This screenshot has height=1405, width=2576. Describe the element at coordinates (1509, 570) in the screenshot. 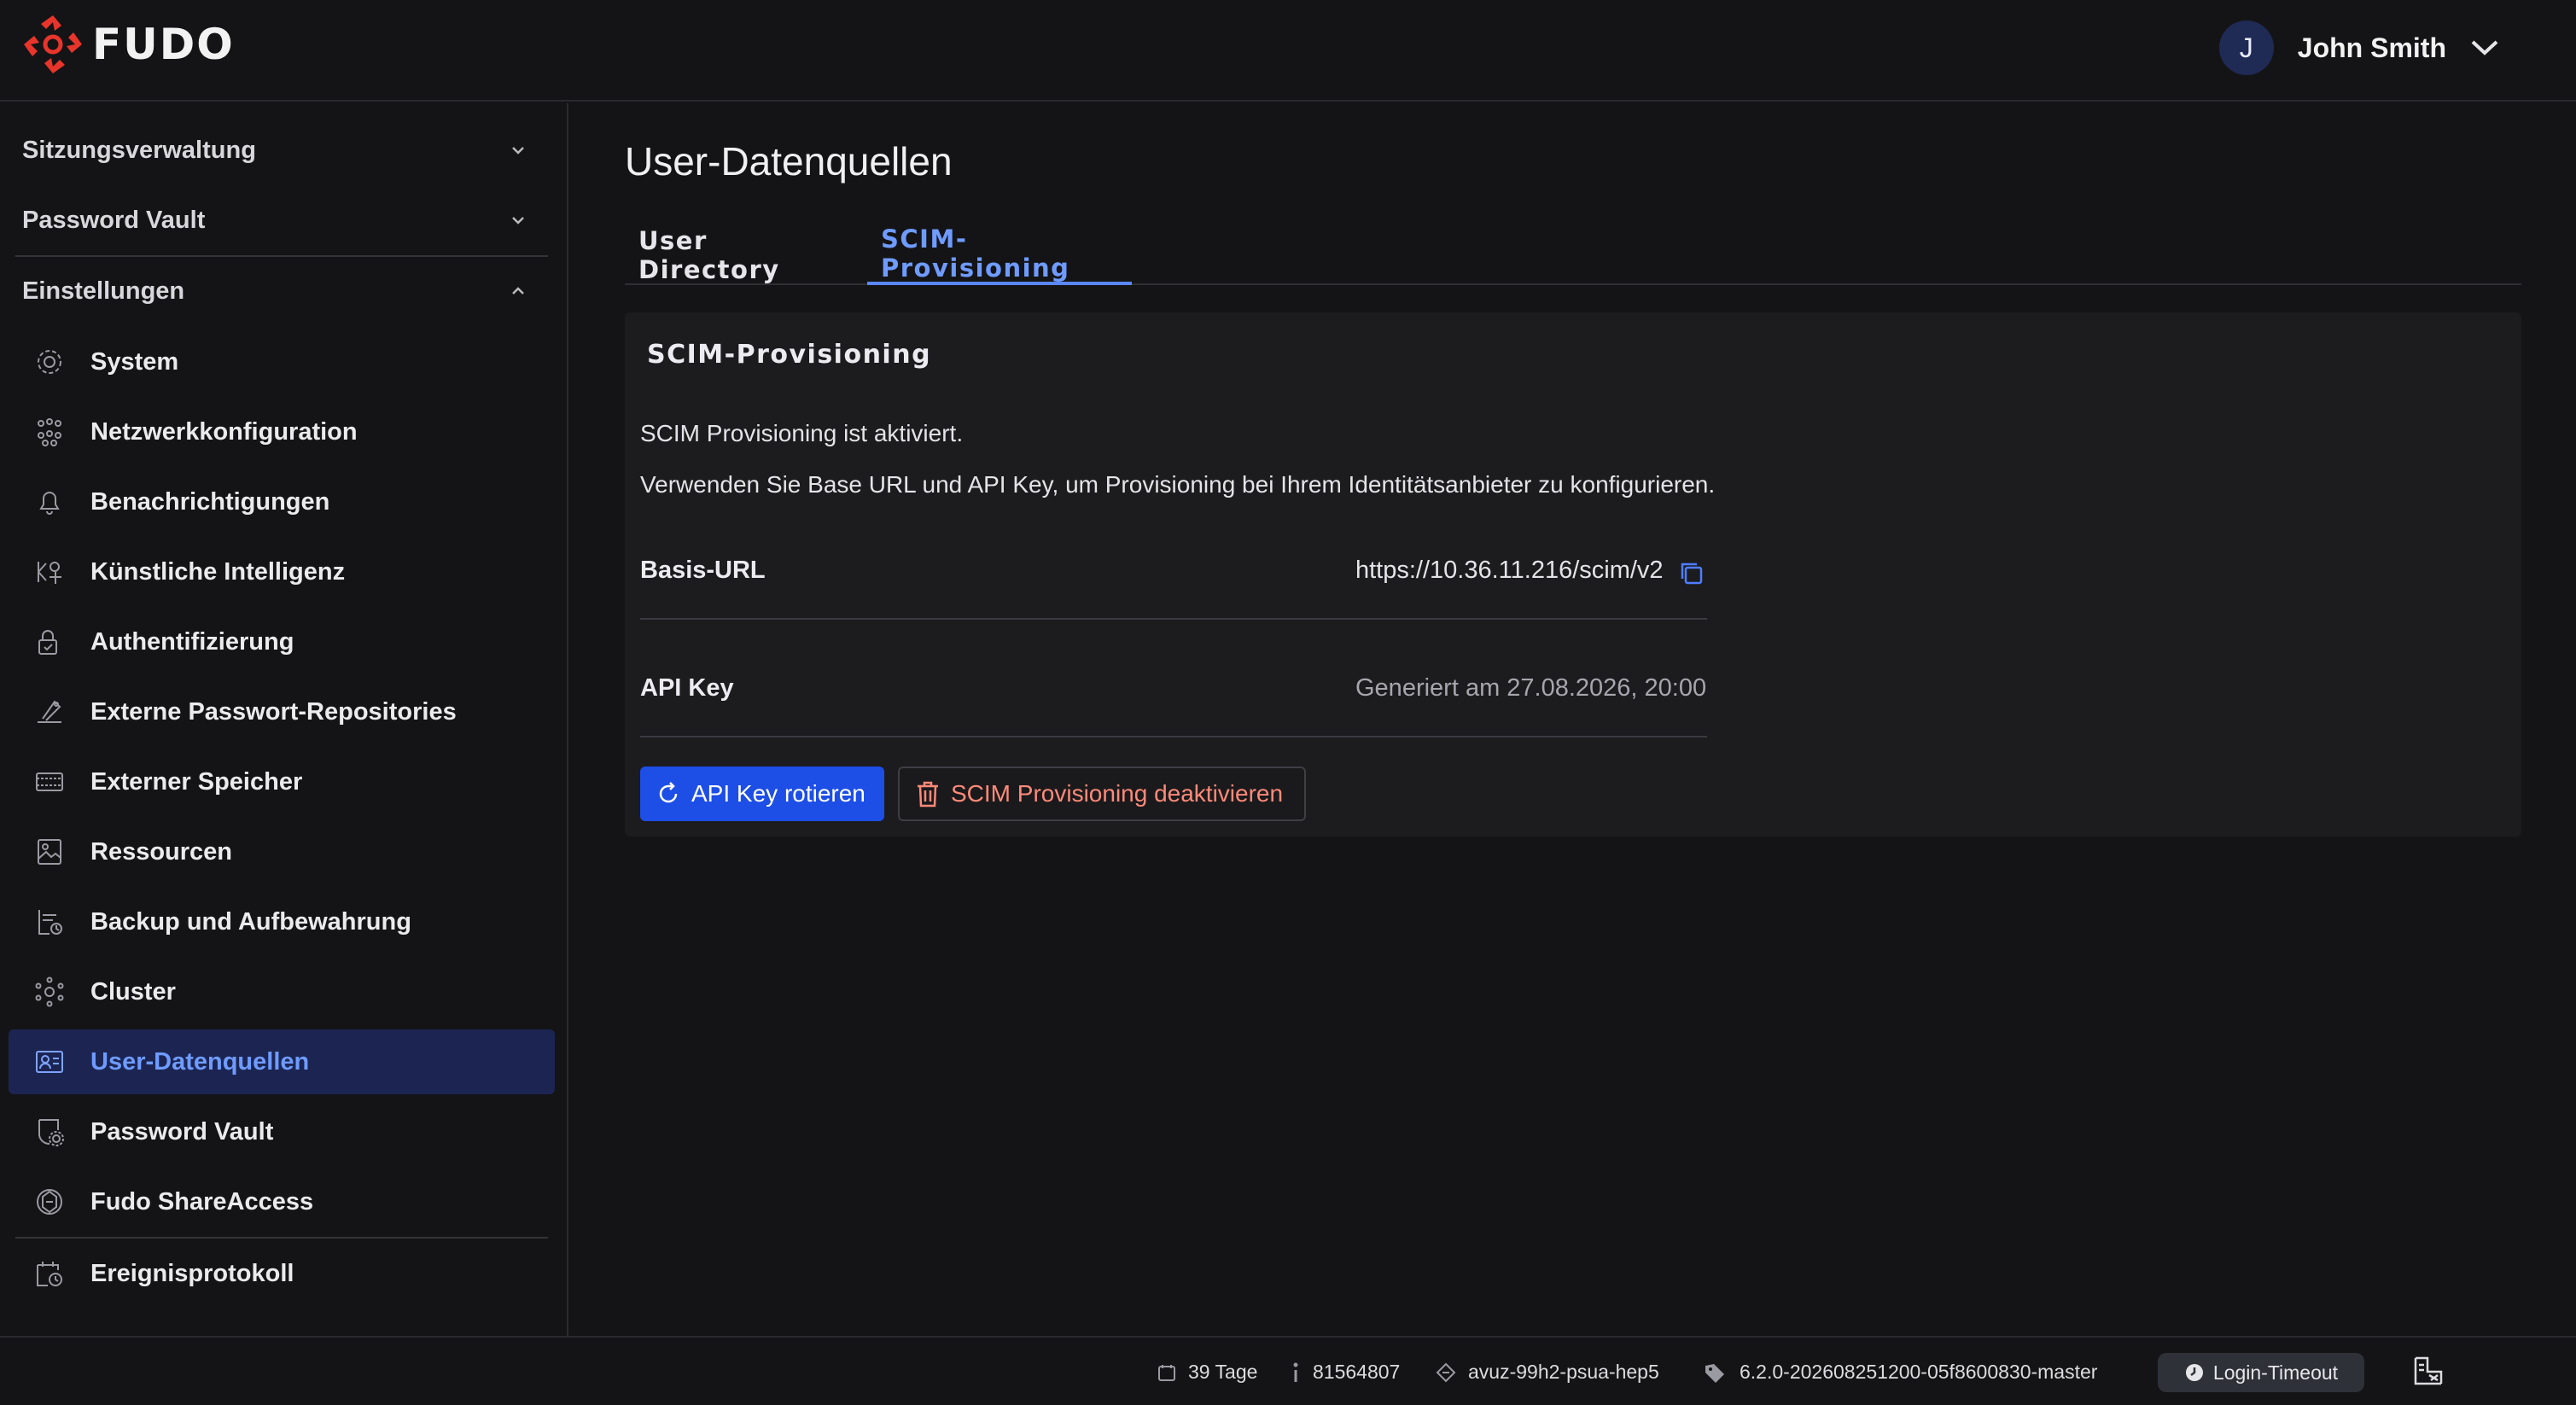

I see `base-url-value: https://10.36.11.216/scim/v2` at that location.